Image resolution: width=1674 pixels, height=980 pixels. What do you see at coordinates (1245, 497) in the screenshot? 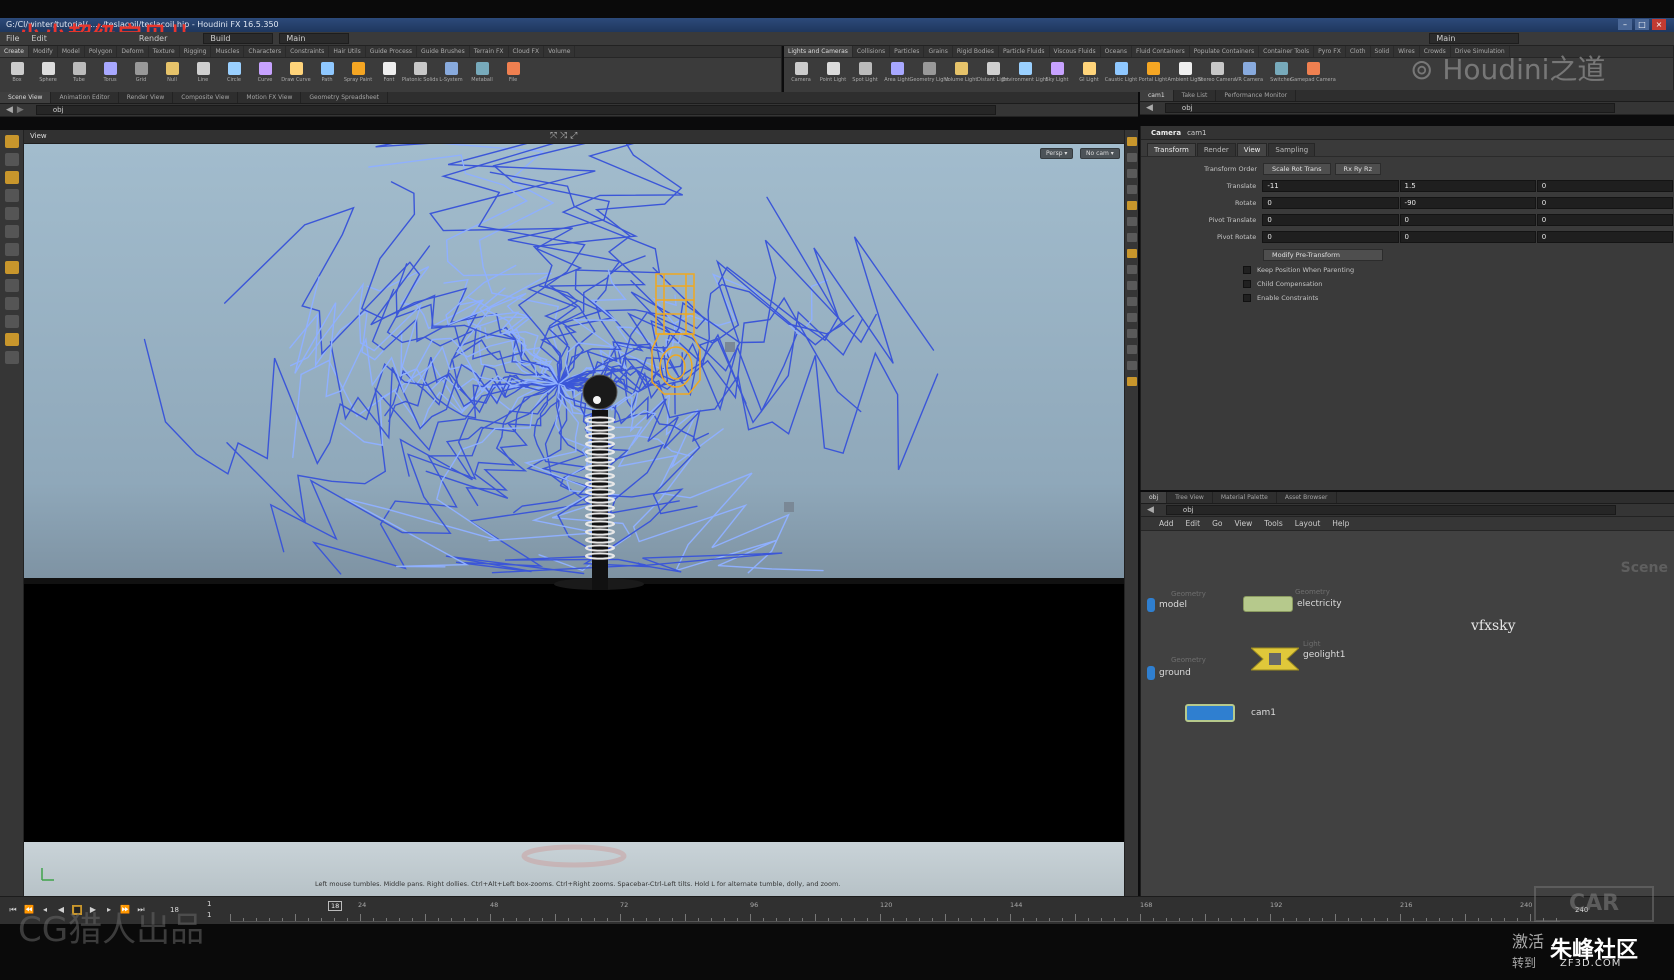
I see `network-tab: Material Palette` at bounding box center [1245, 497].